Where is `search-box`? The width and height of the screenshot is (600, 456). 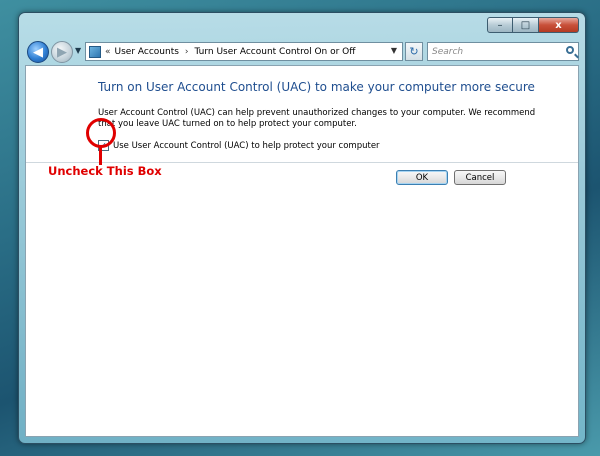 search-box is located at coordinates (503, 51).